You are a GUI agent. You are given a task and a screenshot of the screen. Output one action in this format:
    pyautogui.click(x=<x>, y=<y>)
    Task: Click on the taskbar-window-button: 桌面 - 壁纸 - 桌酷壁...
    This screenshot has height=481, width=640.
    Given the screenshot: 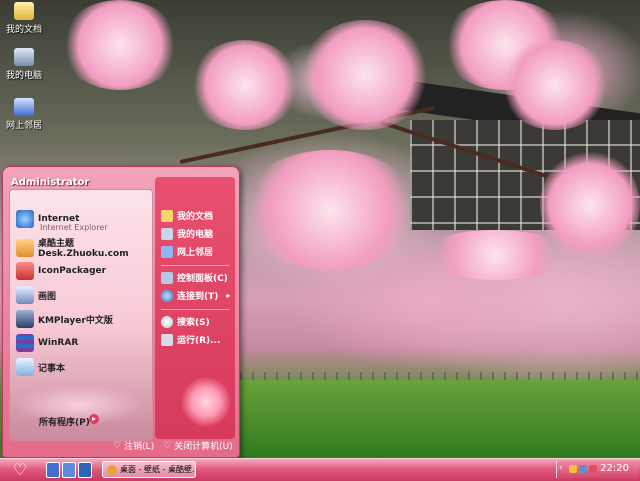 What is the action you would take?
    pyautogui.click(x=149, y=469)
    